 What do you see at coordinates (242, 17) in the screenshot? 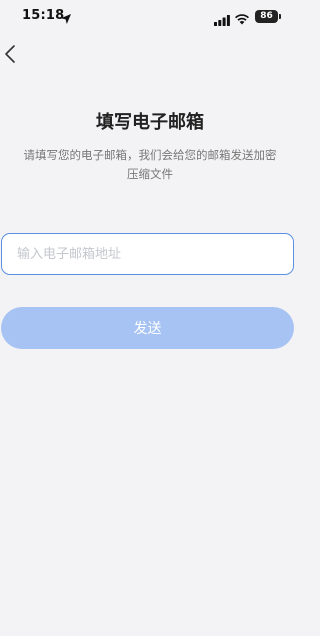
I see `wifi-icon` at bounding box center [242, 17].